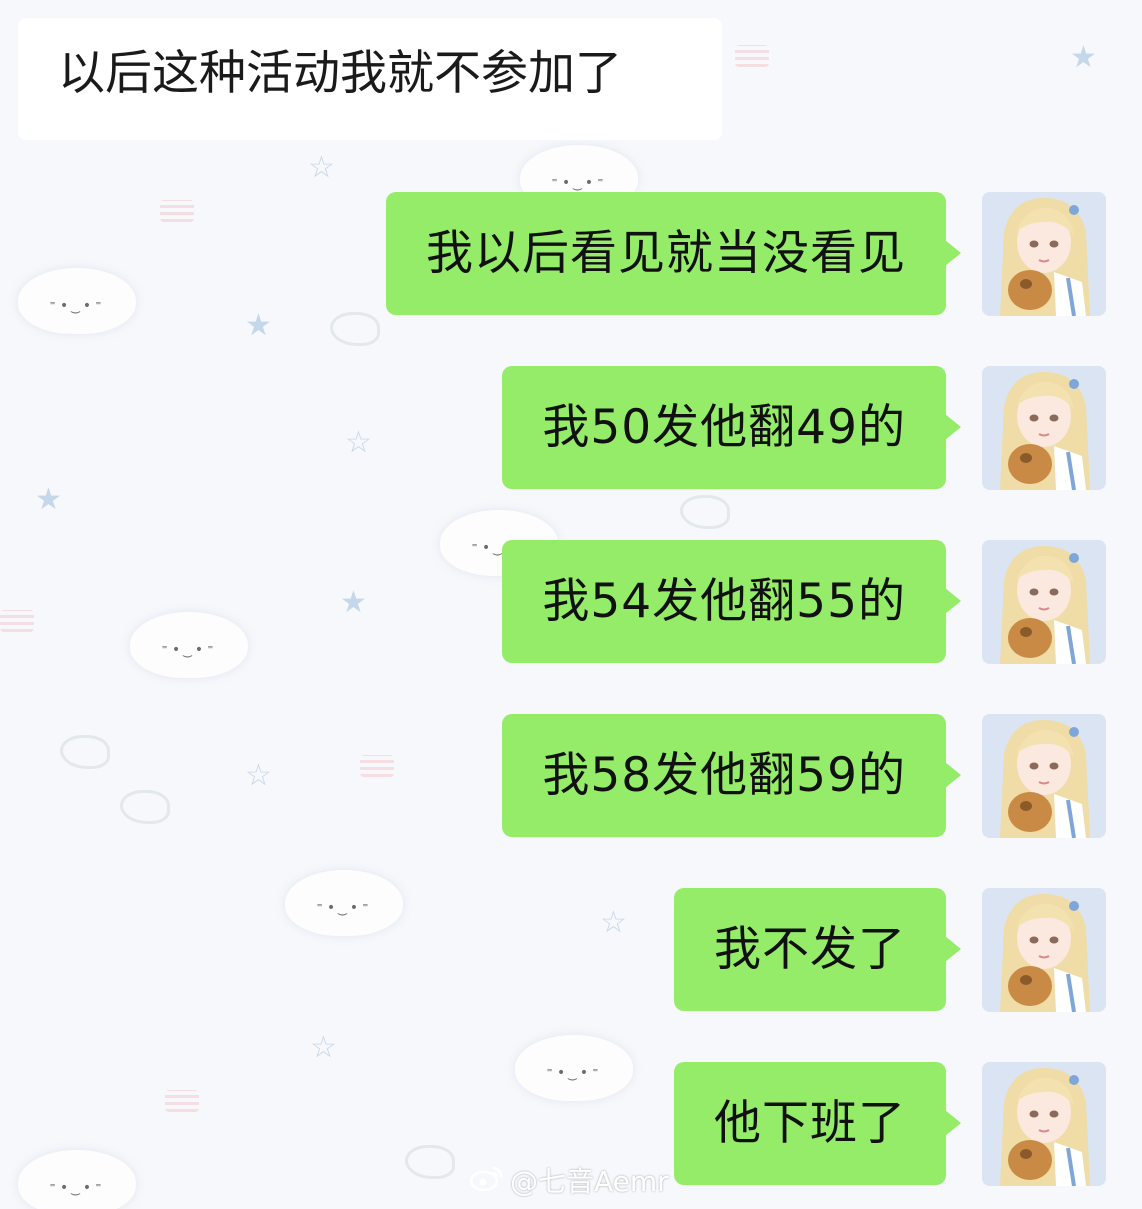 The image size is (1142, 1209). What do you see at coordinates (724, 427) in the screenshot?
I see `message-text: 我50发他翻49的` at bounding box center [724, 427].